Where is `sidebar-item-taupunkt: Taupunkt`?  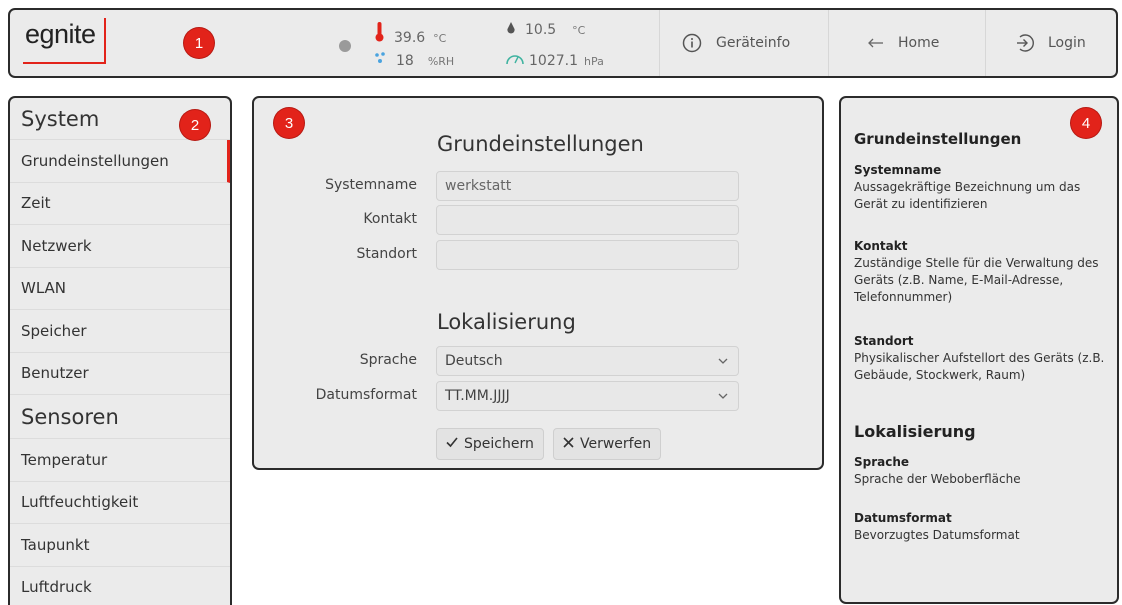 sidebar-item-taupunkt: Taupunkt is located at coordinates (120, 545).